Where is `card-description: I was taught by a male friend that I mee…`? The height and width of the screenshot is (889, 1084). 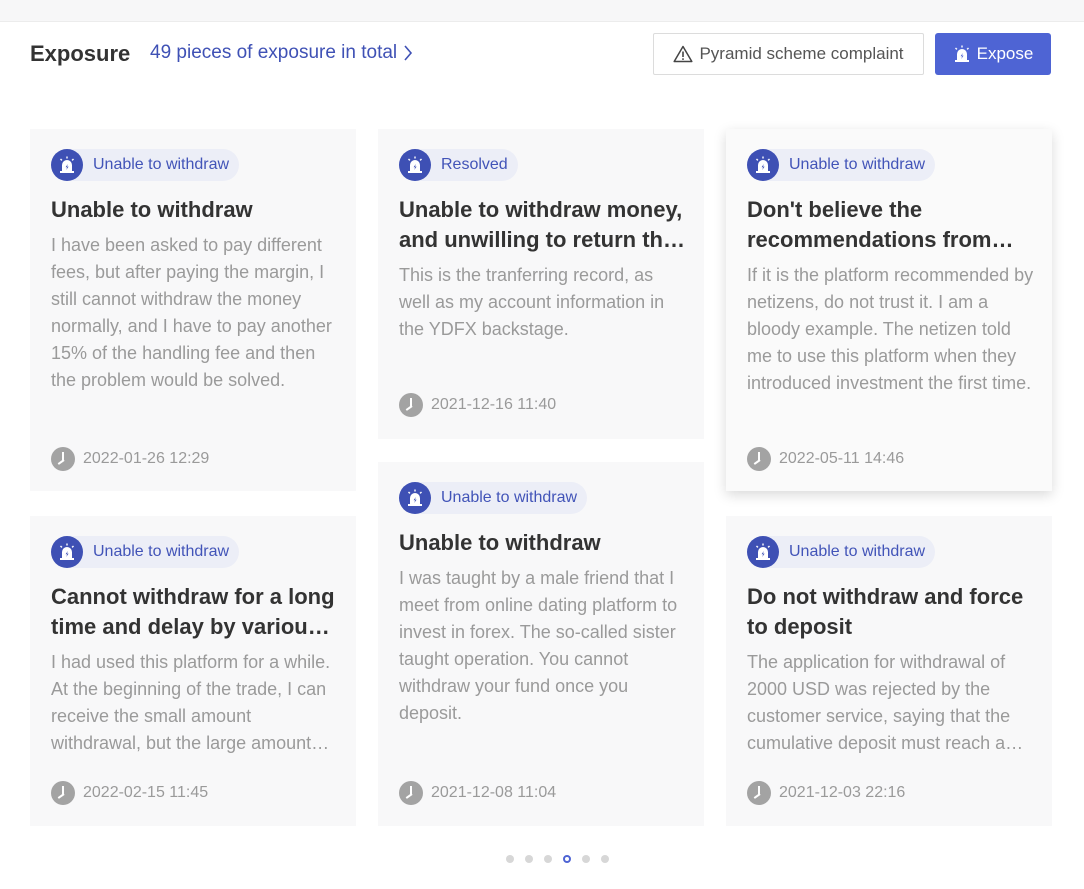
card-description: I was taught by a male friend that I mee… is located at coordinates (538, 645).